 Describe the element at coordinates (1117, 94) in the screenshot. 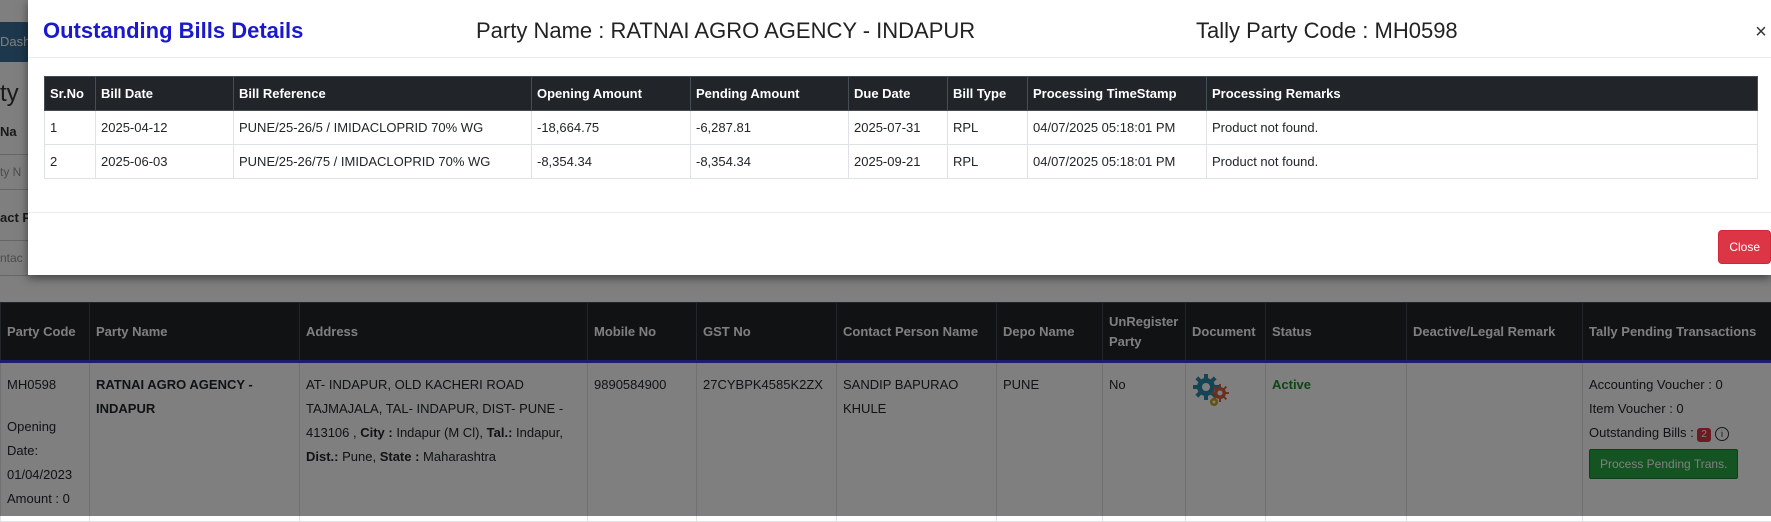

I see `col-processing-timestamp: Processing TimeStamp` at that location.